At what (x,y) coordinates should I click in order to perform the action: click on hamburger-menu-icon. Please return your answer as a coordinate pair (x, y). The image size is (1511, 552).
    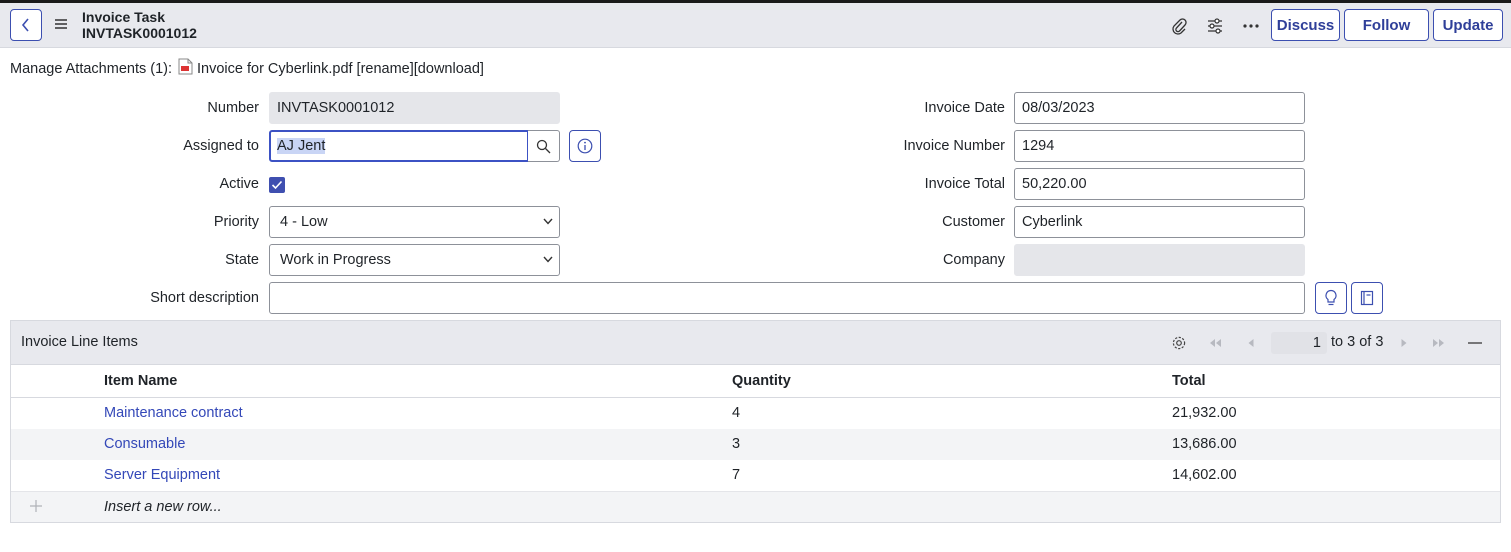
    Looking at the image, I should click on (62, 25).